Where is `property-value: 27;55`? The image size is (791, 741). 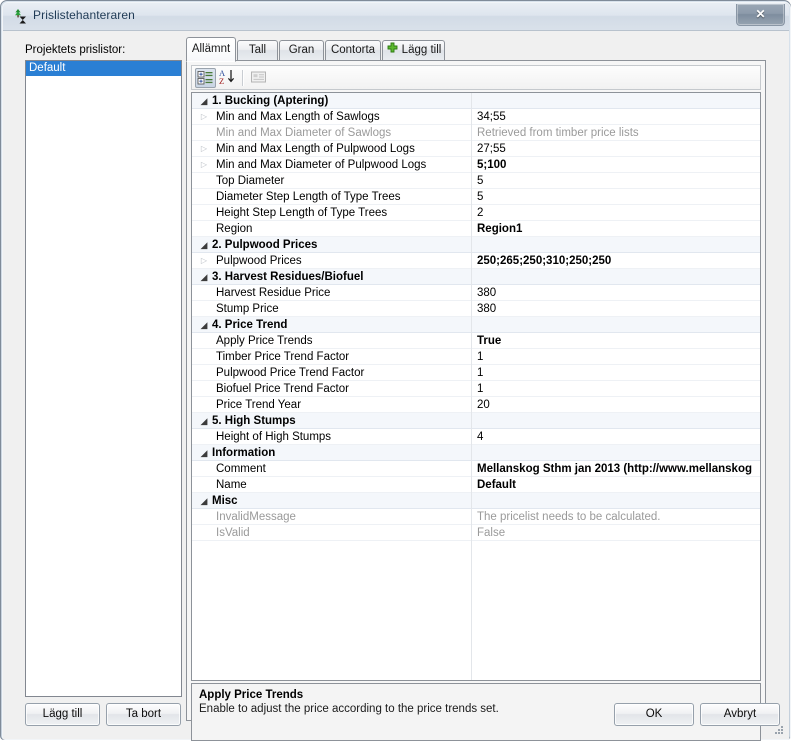 property-value: 27;55 is located at coordinates (618, 149).